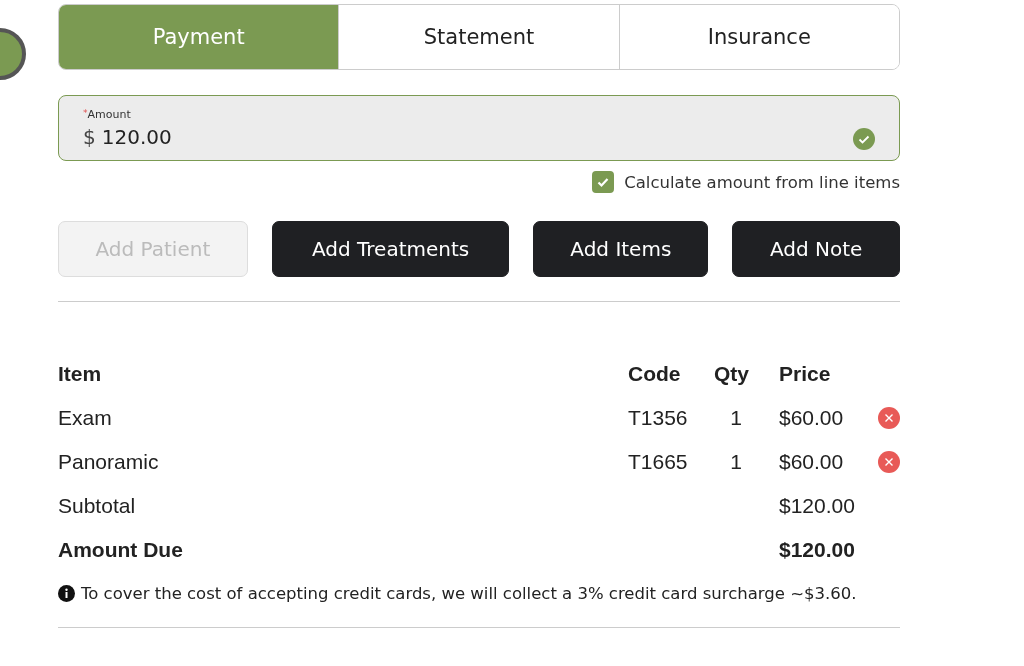  Describe the element at coordinates (758, 37) in the screenshot. I see `tab: Insurance` at that location.